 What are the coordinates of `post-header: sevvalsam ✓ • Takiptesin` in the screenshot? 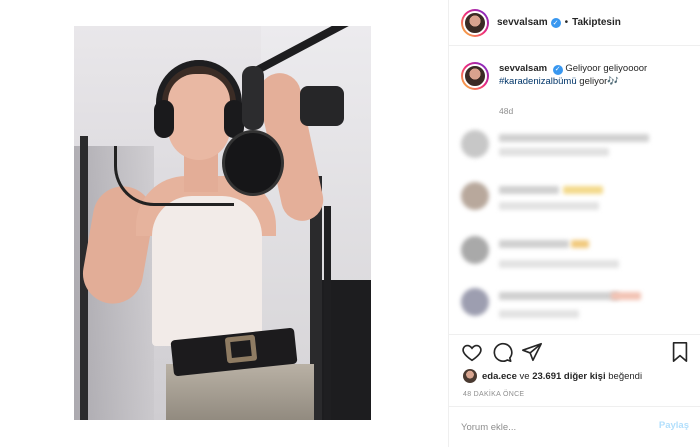 It's located at (574, 23).